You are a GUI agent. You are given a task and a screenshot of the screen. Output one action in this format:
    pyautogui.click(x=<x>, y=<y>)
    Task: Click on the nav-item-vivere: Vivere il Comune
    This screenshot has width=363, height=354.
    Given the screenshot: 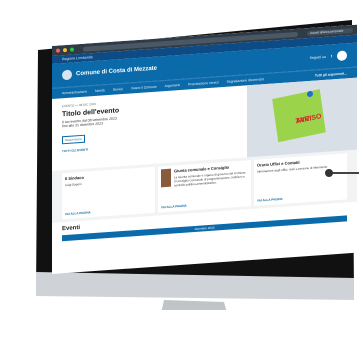 What is the action you would take?
    pyautogui.click(x=144, y=88)
    